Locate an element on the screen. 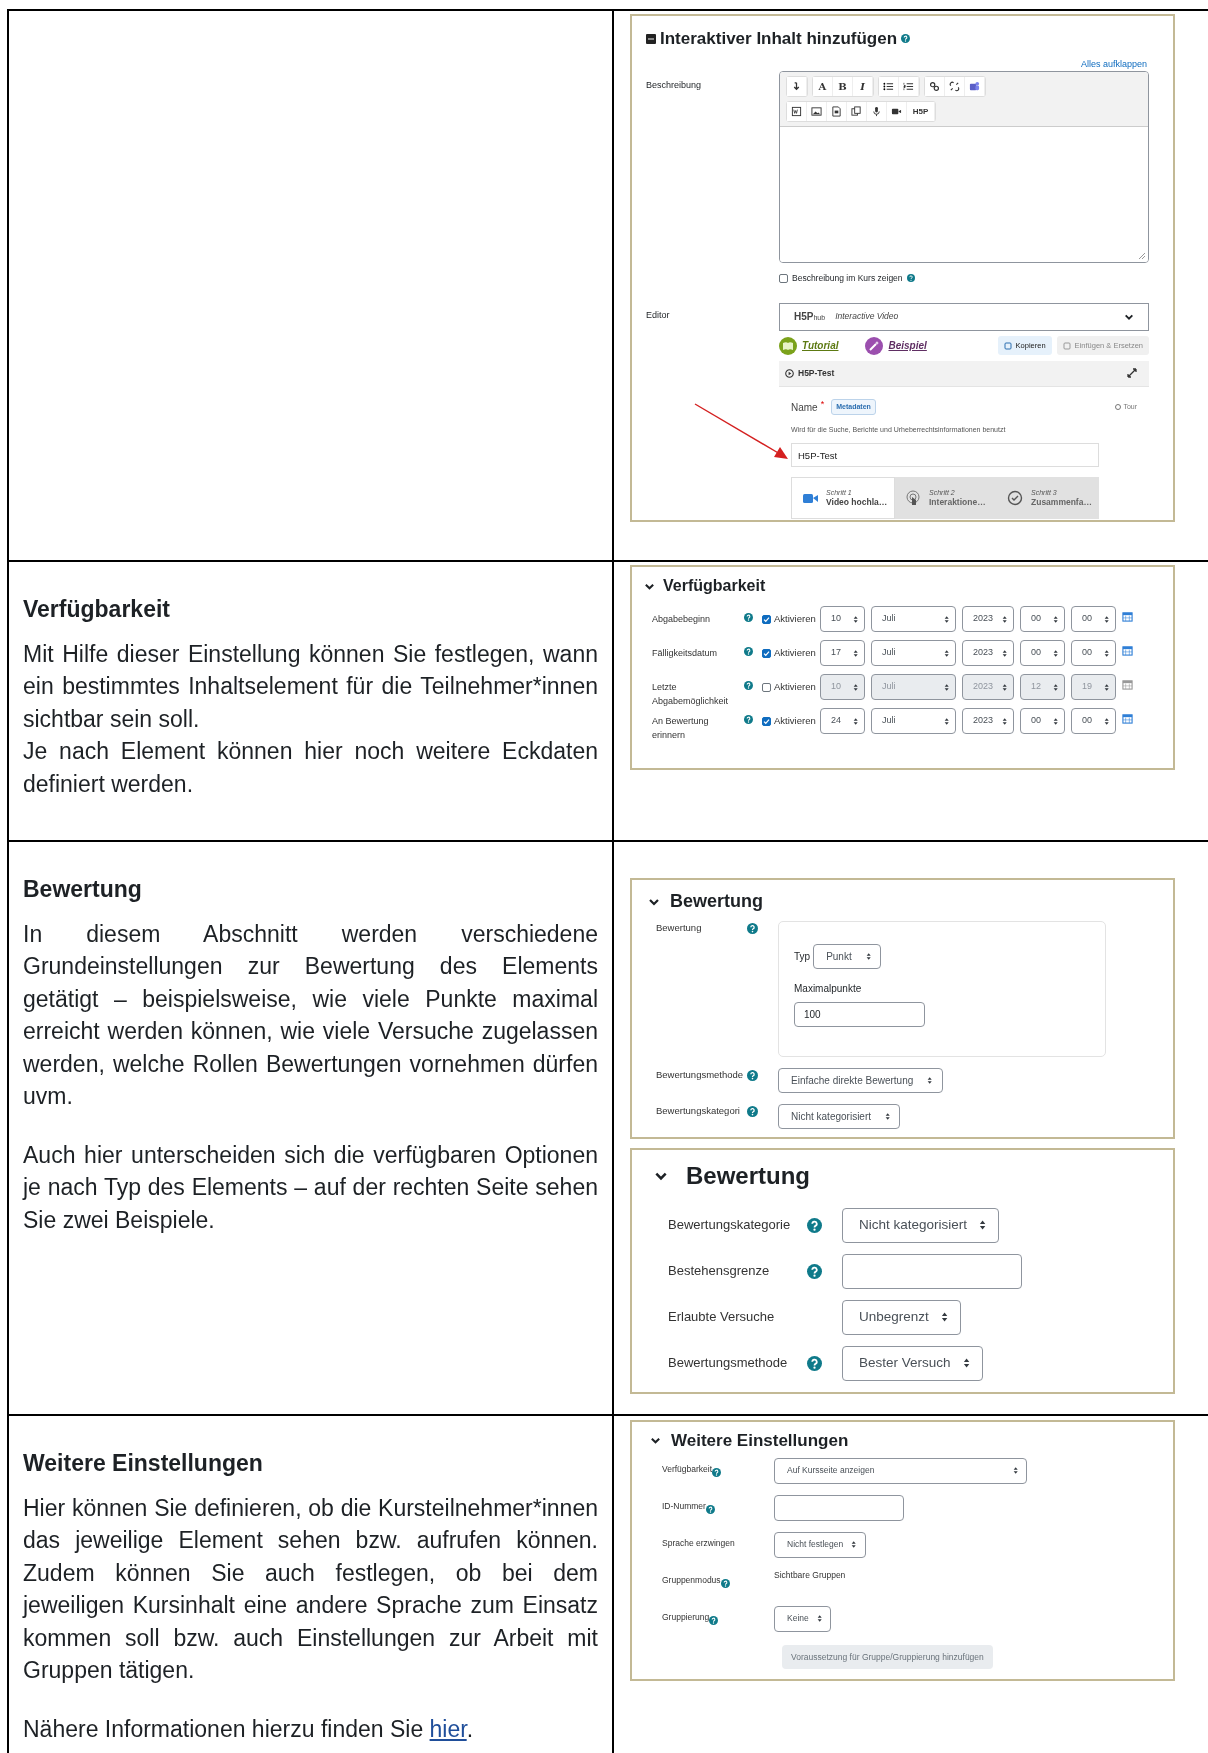  field-label: Gruppierung is located at coordinates (686, 1616).